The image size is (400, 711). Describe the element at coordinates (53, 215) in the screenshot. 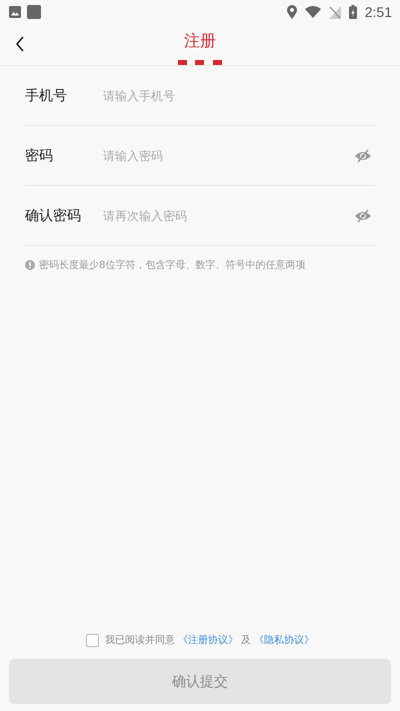

I see `field-label: 确认密码` at that location.